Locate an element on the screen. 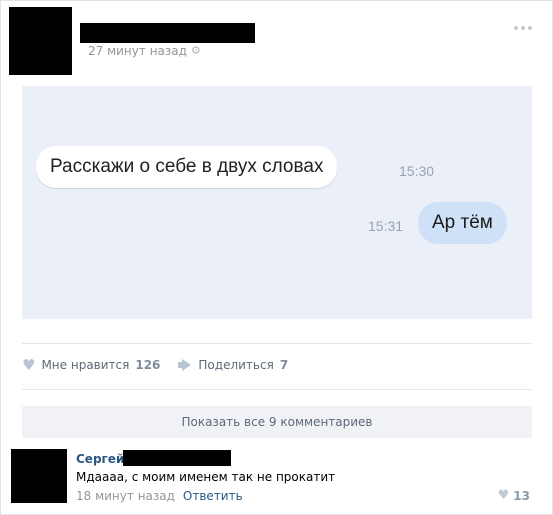  like-button: ♥ Мне нравится 126 is located at coordinates (91, 365).